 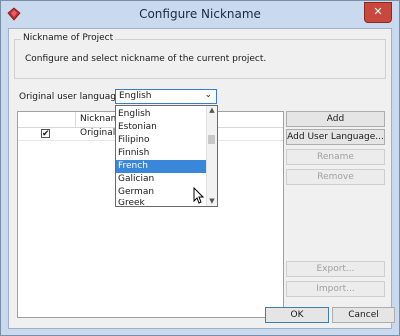 I want to click on close-icon: ✕, so click(x=378, y=11).